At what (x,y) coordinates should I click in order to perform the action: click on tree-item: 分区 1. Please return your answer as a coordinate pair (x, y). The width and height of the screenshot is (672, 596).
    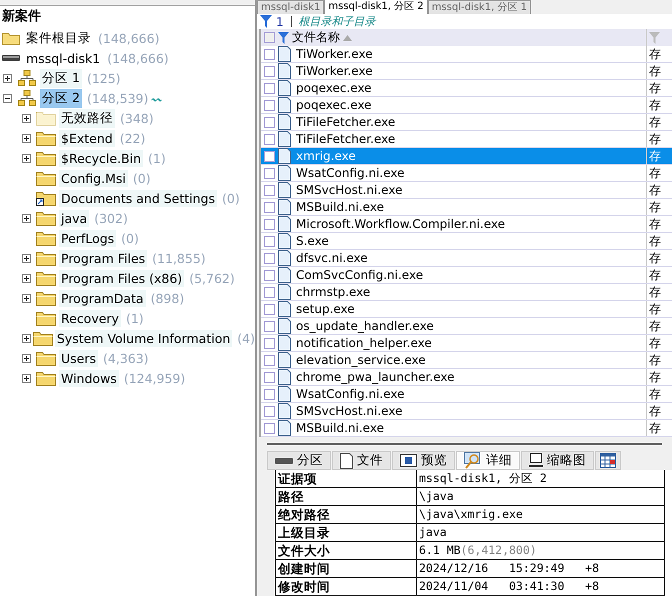
    Looking at the image, I should click on (61, 78).